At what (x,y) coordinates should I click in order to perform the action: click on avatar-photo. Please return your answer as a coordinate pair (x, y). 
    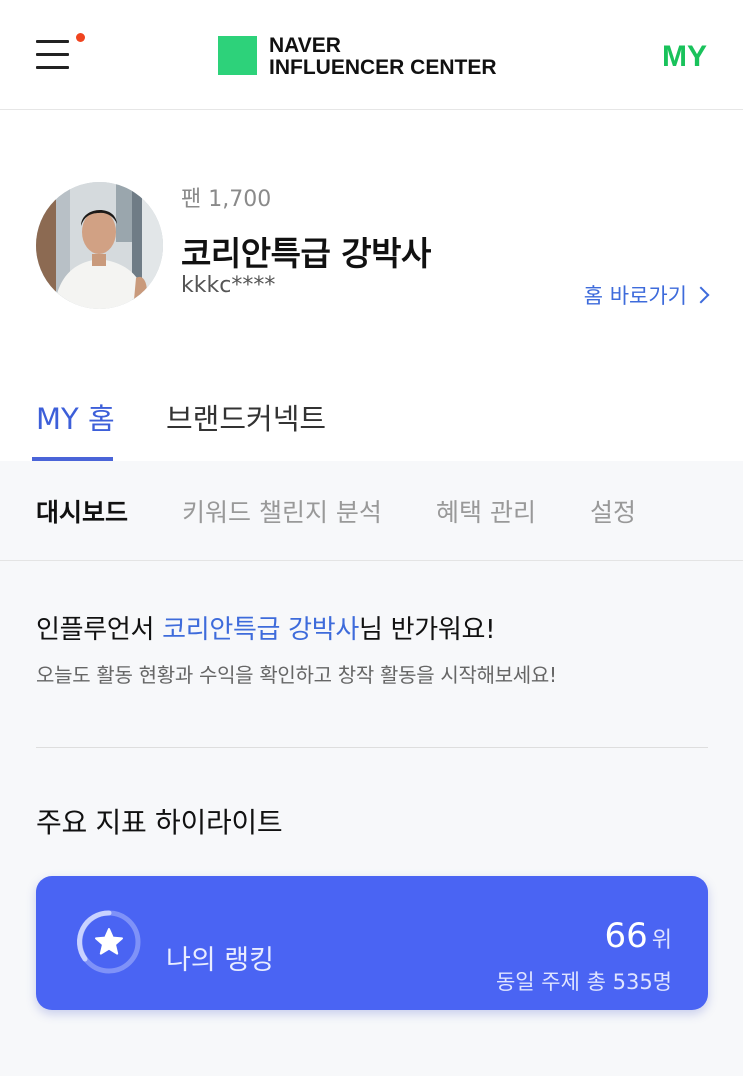
    Looking at the image, I should click on (99, 245).